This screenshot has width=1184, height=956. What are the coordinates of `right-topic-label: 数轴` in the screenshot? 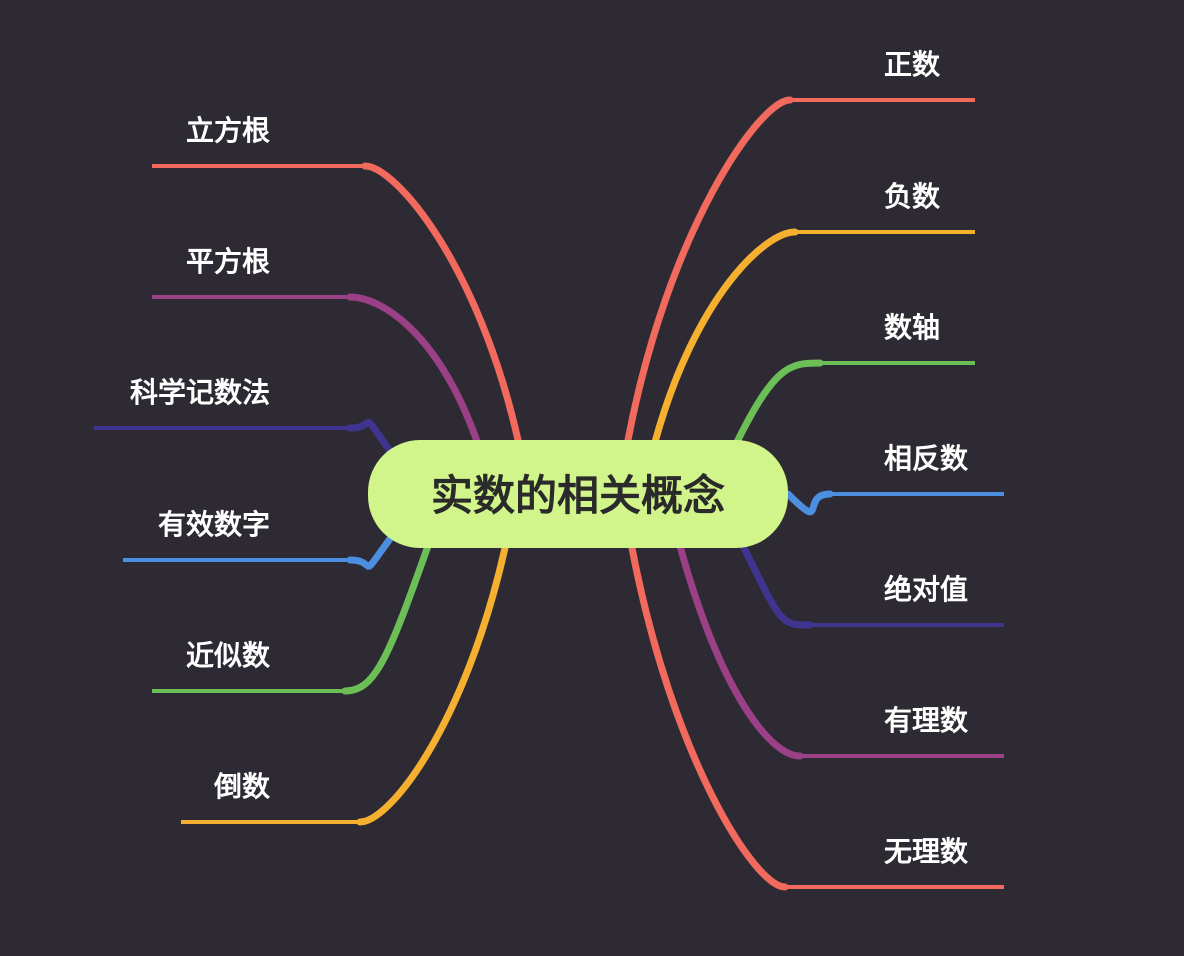 It's located at (912, 327).